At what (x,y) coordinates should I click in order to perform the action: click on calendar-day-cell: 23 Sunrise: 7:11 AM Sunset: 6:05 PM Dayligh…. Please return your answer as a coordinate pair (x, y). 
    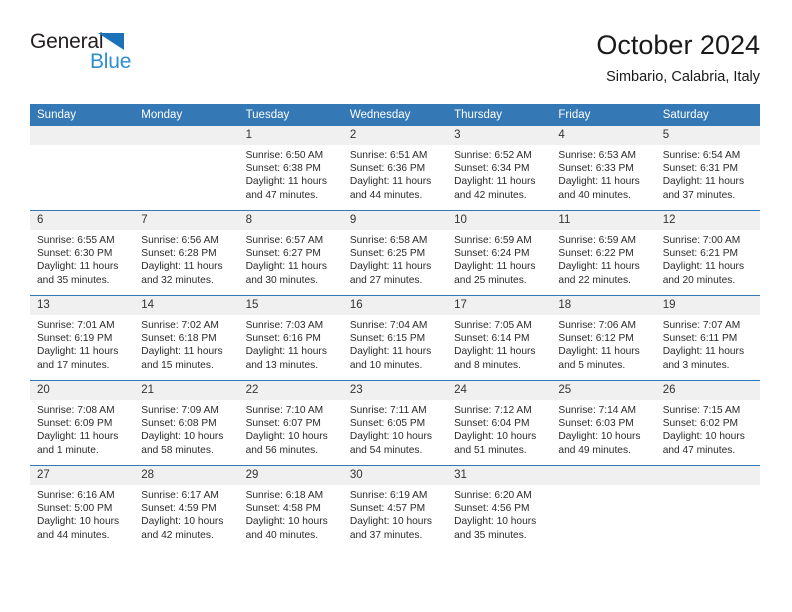
    Looking at the image, I should click on (395, 423).